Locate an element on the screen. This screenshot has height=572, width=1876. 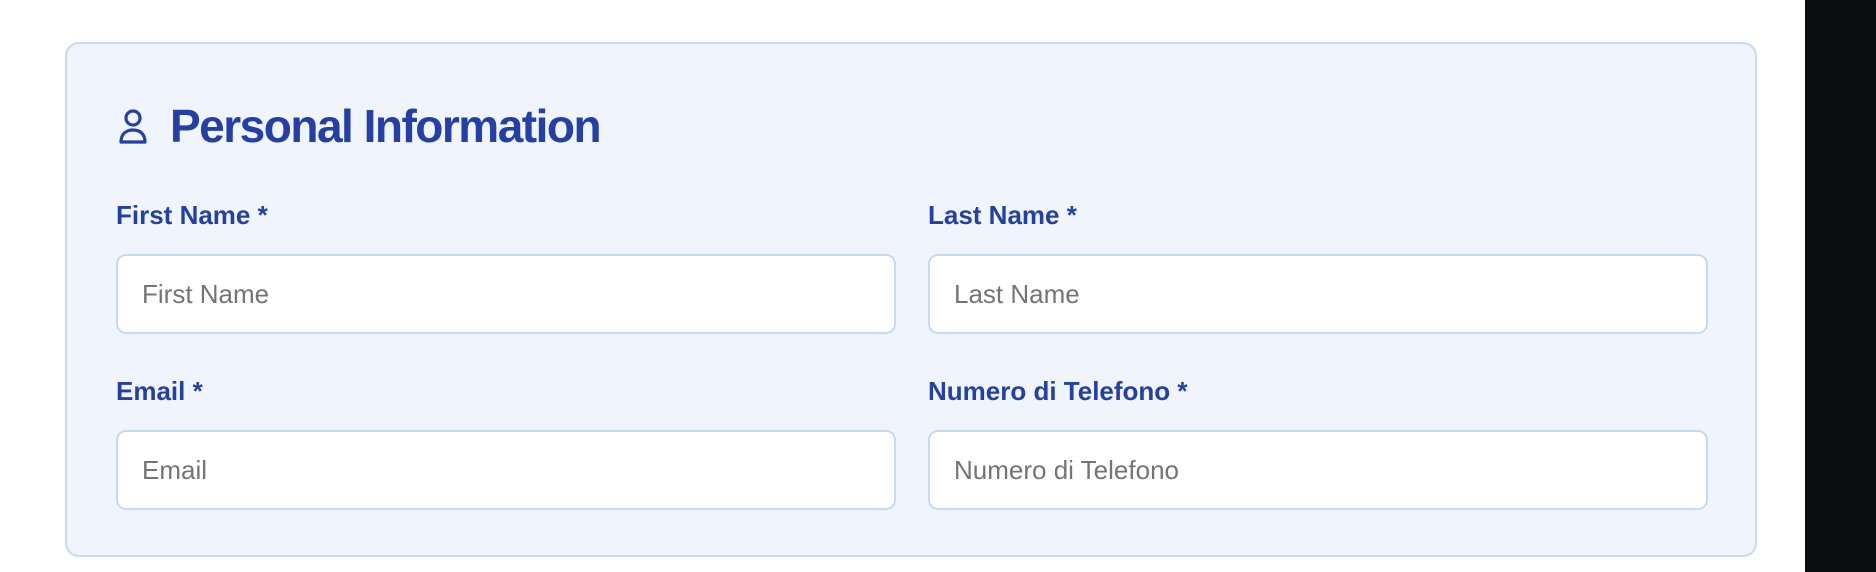
user-icon is located at coordinates (133, 126).